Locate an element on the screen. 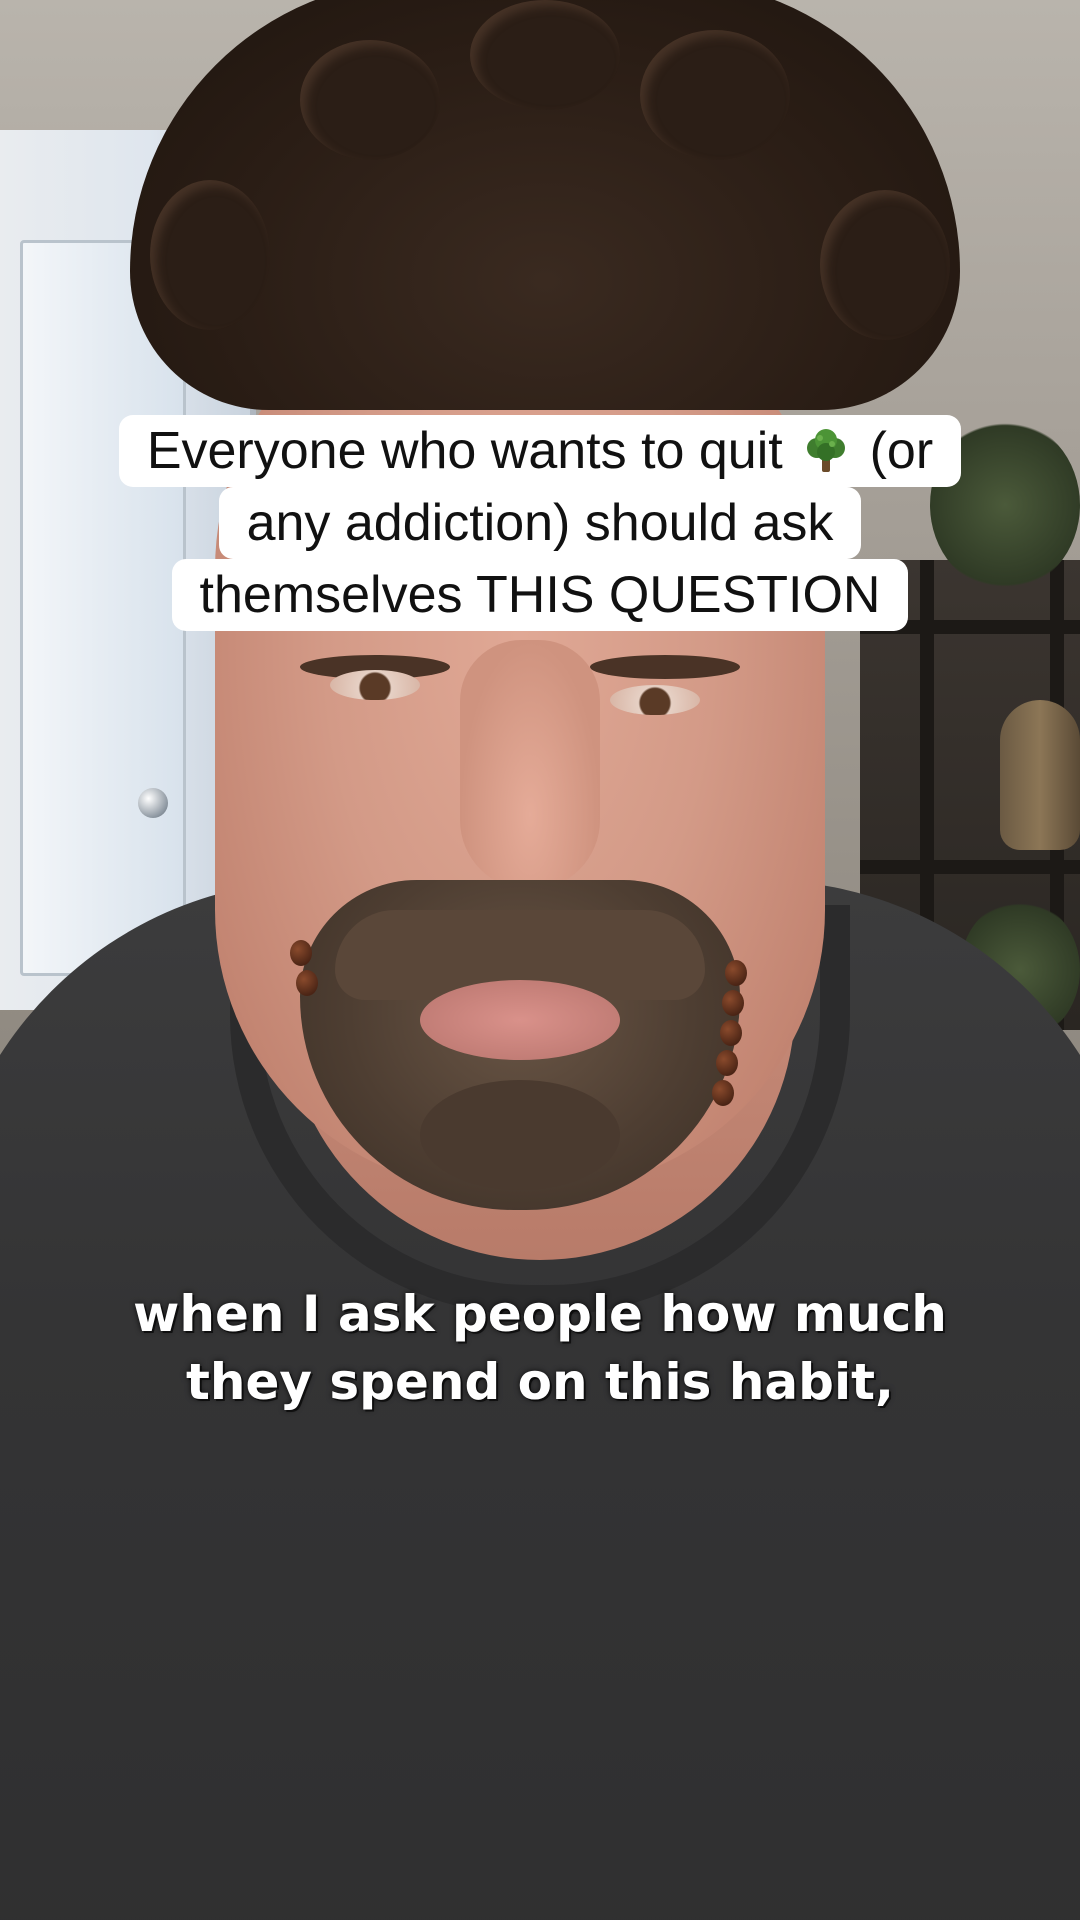  door-knob is located at coordinates (153, 803).